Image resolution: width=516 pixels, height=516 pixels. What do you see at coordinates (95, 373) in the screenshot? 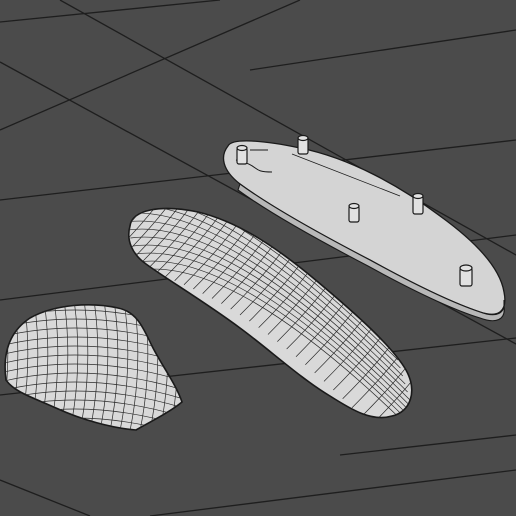
I see `wedge-pad` at bounding box center [95, 373].